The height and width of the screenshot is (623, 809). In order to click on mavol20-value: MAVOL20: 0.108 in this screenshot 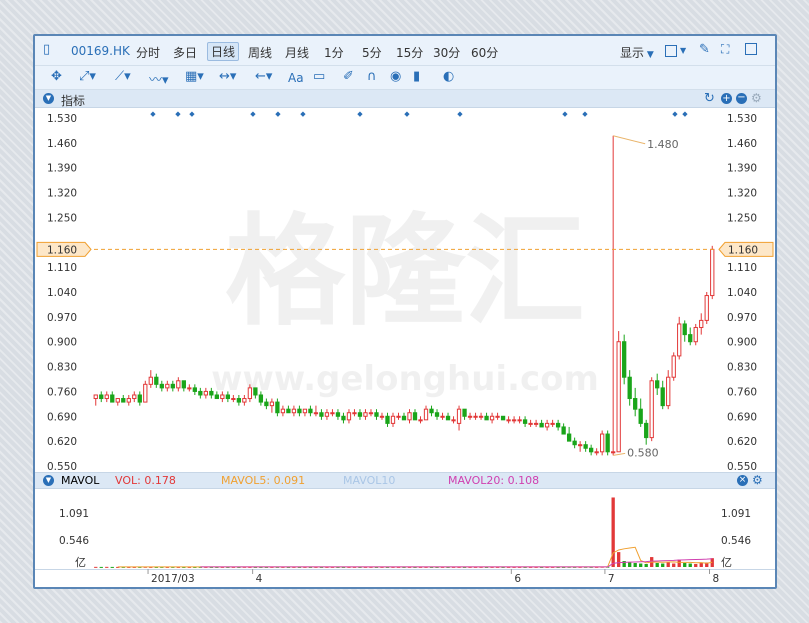, I will do `click(494, 480)`.